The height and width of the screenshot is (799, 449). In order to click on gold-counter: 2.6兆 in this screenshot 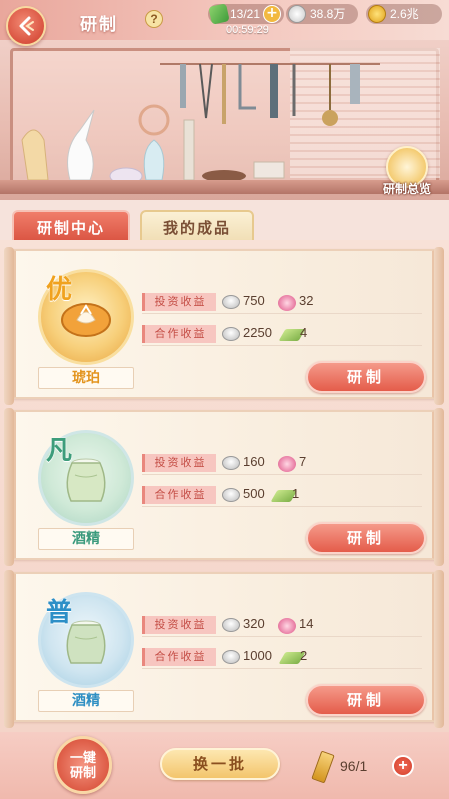, I will do `click(404, 14)`.